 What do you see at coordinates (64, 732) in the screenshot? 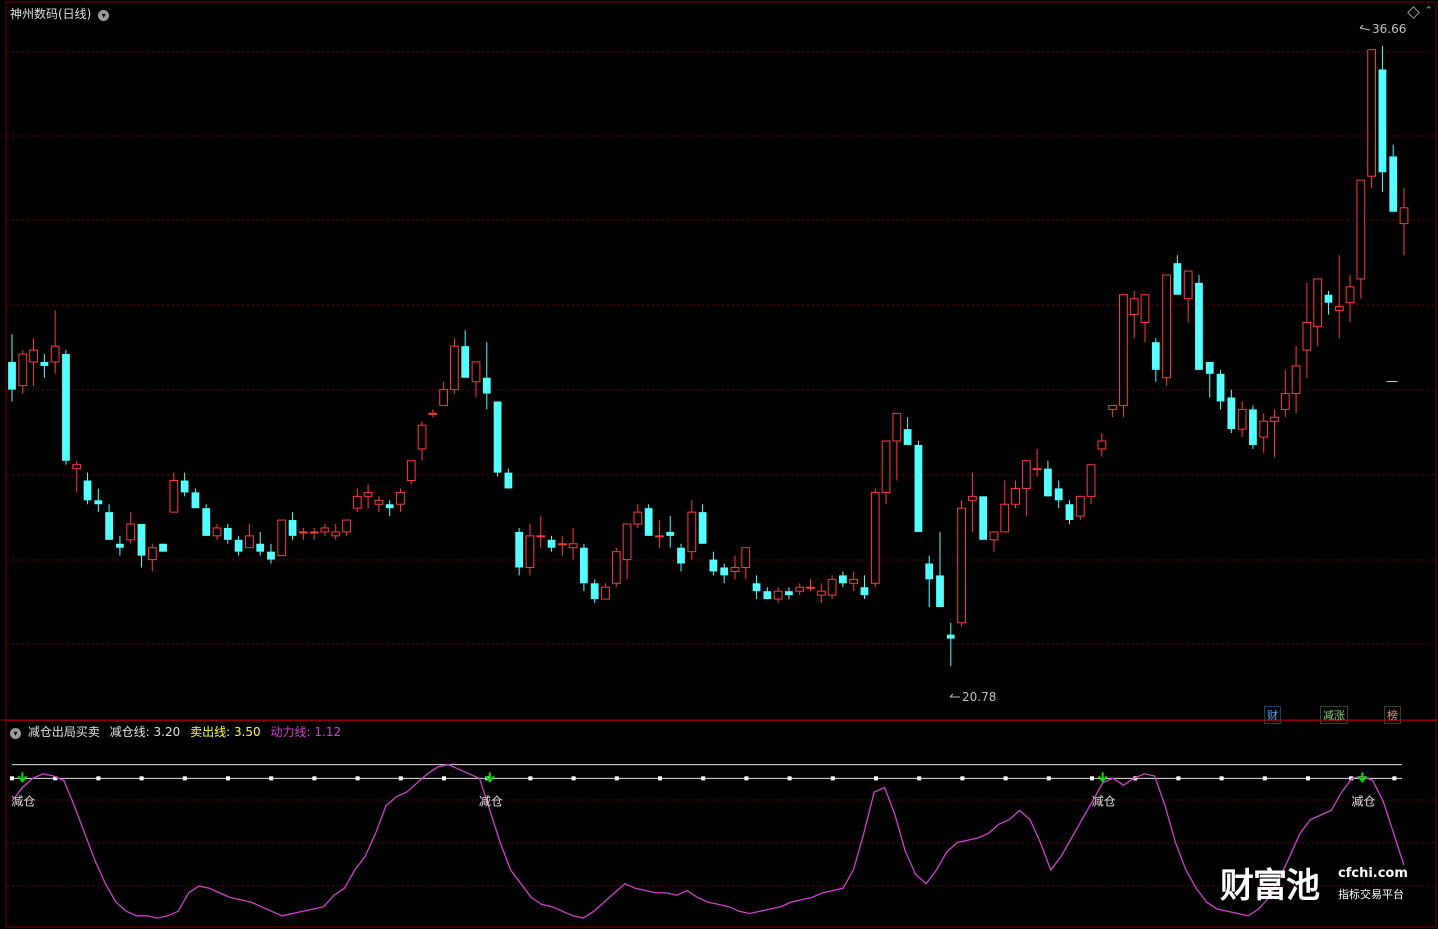
I see `indicator-title: 减仓出局买卖` at bounding box center [64, 732].